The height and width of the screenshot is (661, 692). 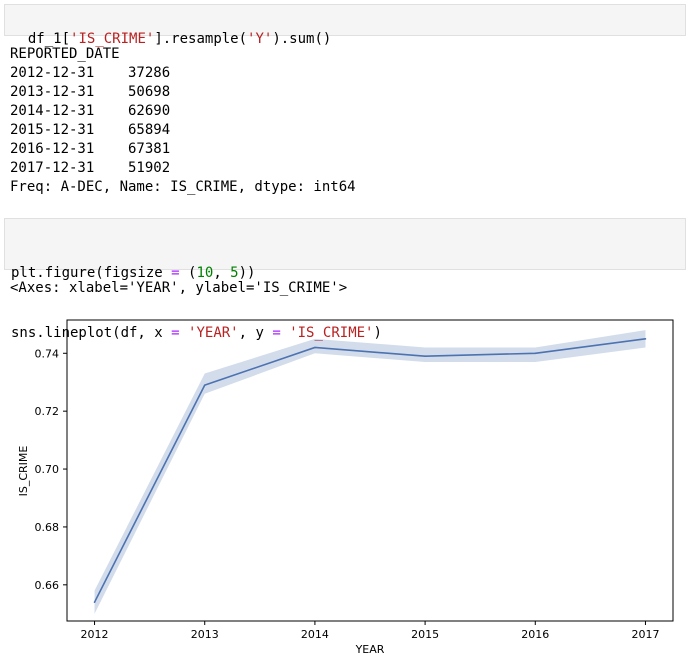 I want to click on x-tick-label: 2013, so click(x=205, y=634).